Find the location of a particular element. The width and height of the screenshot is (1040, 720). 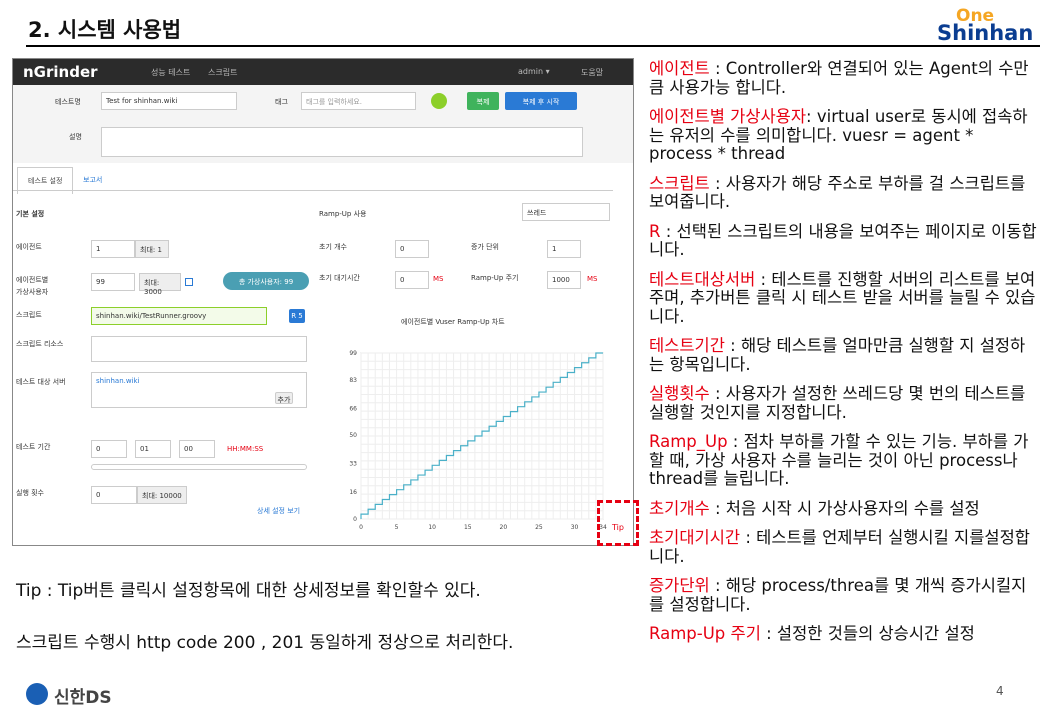

x-tick-label: 5 is located at coordinates (397, 527).